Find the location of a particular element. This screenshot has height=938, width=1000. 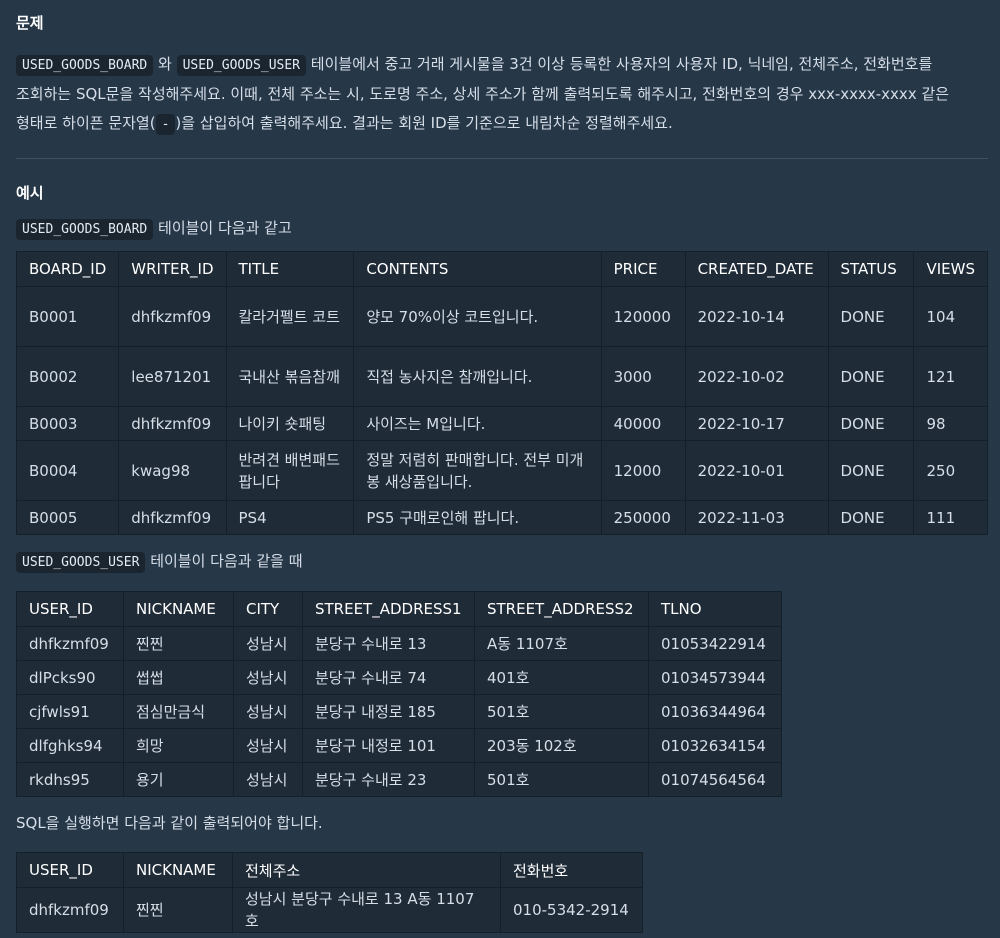

table-cell: 칼라거펠트 코트 is located at coordinates (290, 316).